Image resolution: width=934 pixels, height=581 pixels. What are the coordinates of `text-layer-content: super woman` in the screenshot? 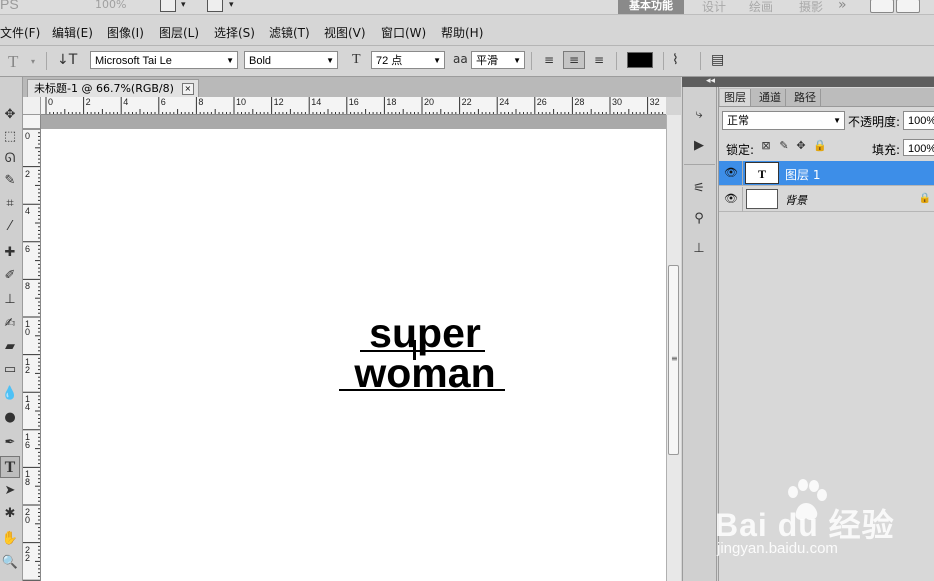 It's located at (425, 353).